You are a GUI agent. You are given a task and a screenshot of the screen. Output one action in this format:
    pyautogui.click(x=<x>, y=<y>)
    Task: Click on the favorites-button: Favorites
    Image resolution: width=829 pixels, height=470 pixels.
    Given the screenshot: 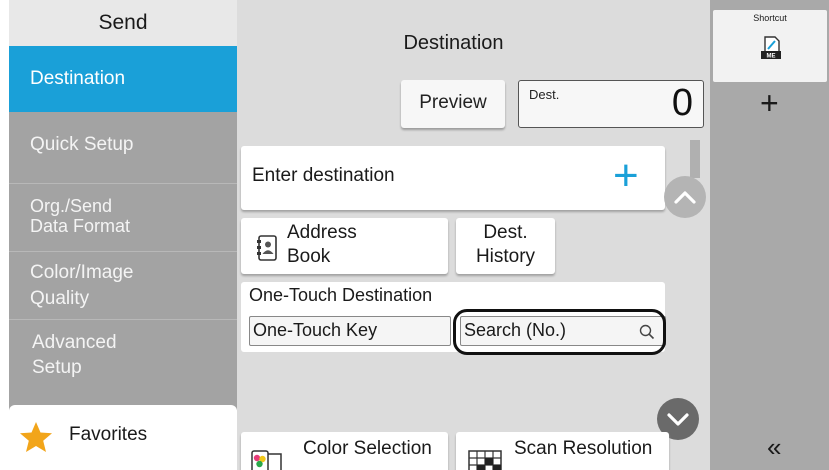 What is the action you would take?
    pyautogui.click(x=123, y=437)
    